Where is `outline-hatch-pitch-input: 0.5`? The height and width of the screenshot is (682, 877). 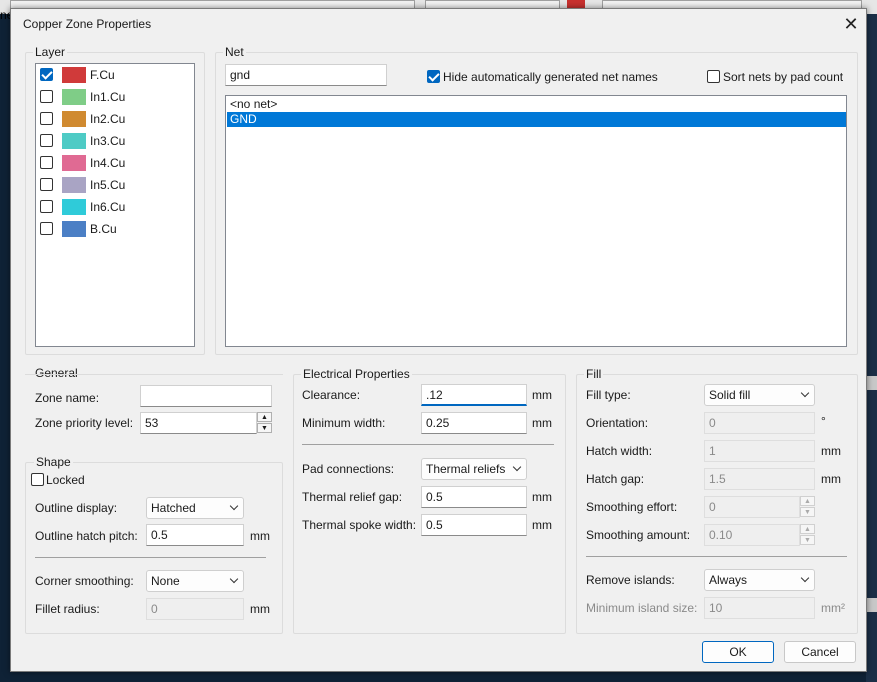 outline-hatch-pitch-input: 0.5 is located at coordinates (195, 535).